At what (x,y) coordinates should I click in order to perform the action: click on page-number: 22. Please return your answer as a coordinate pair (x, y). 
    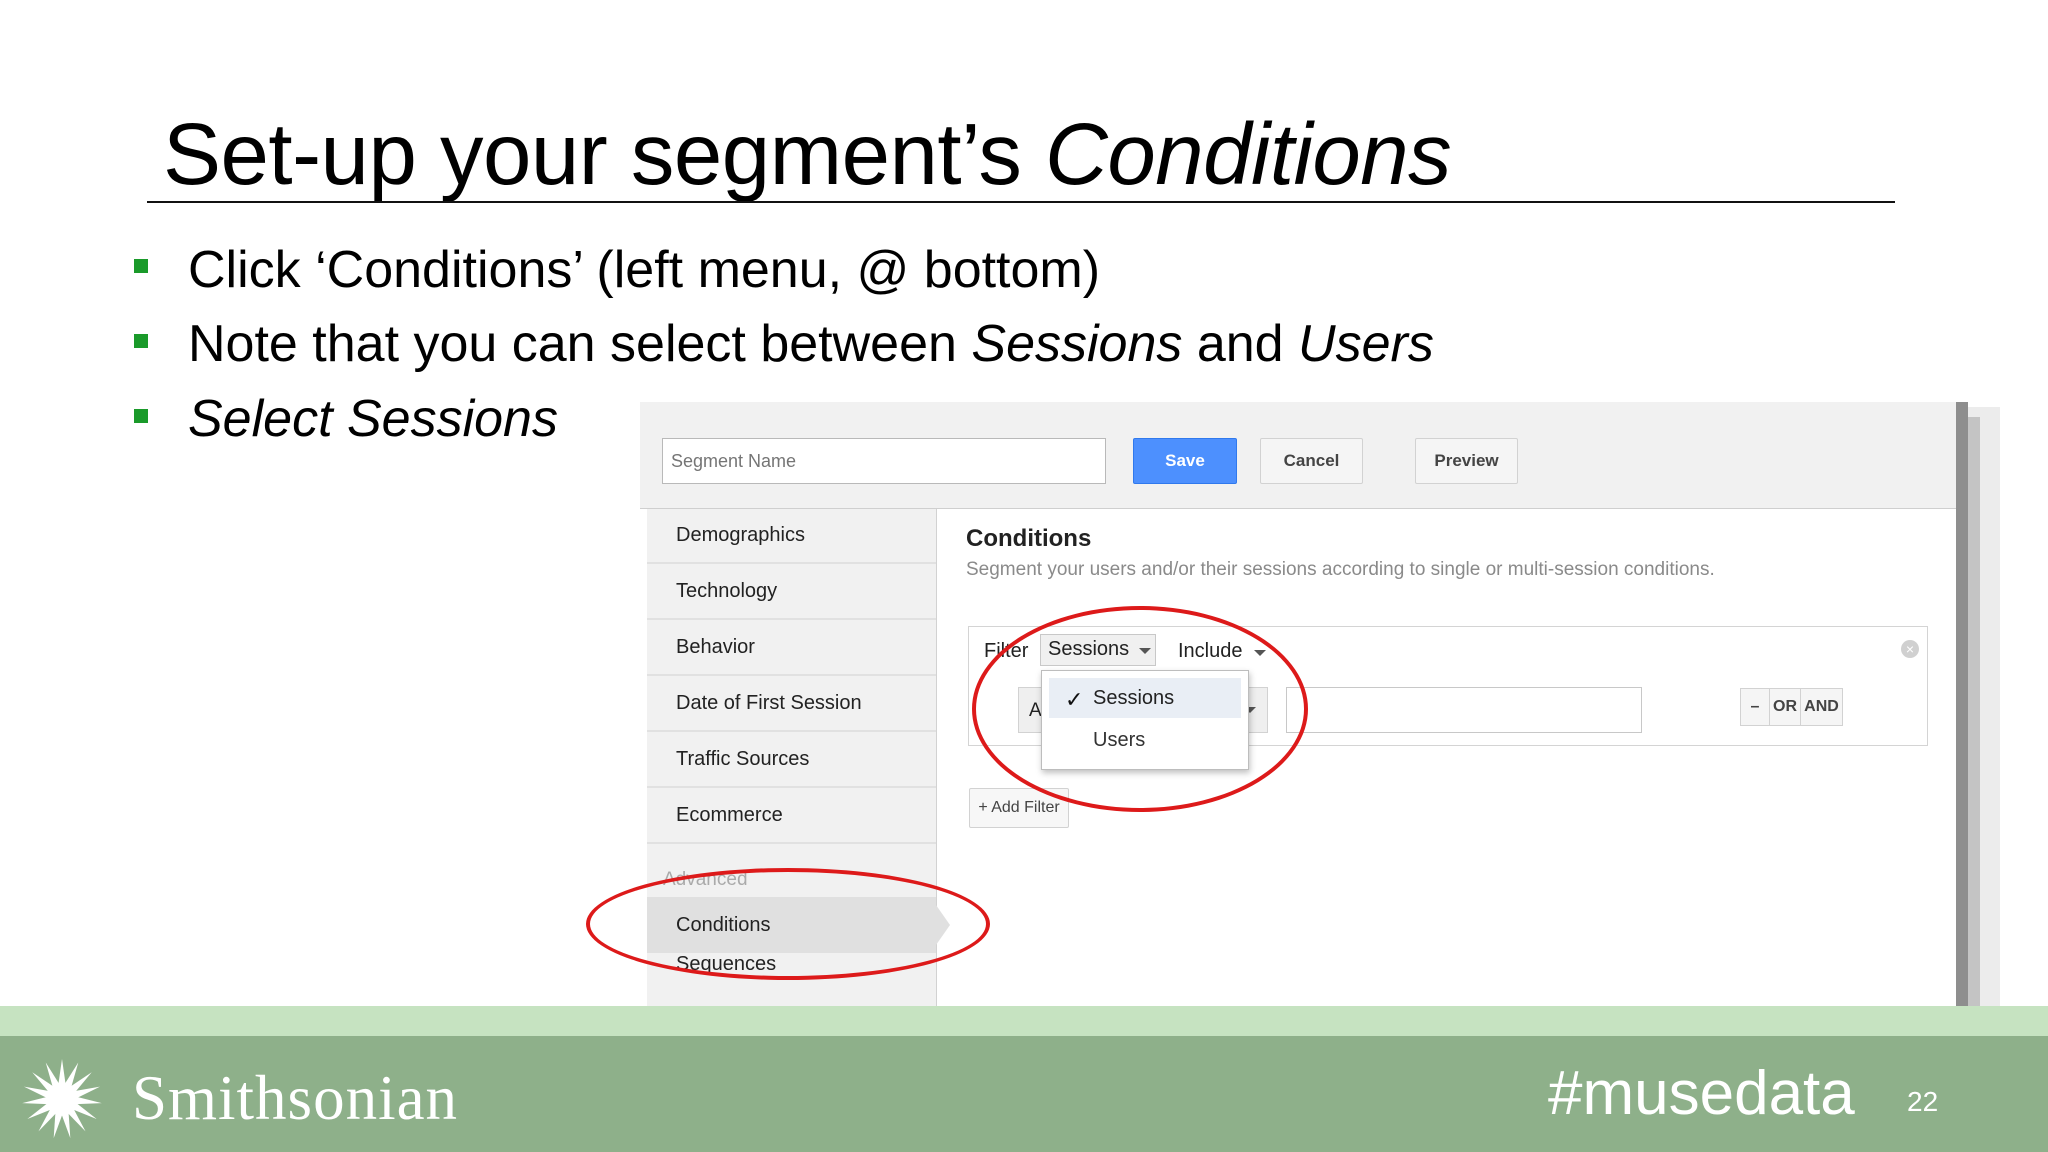
    Looking at the image, I should click on (1923, 1101).